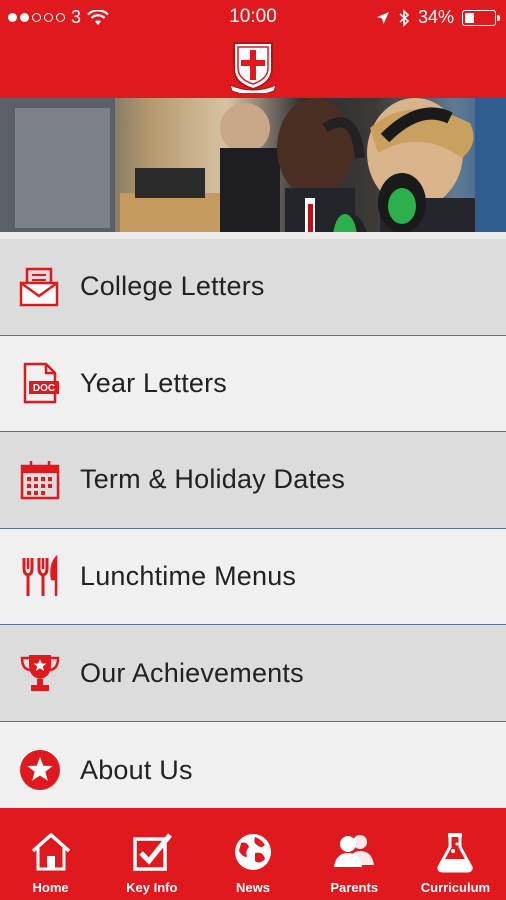 This screenshot has height=900, width=506. Describe the element at coordinates (40, 576) in the screenshot. I see `fork-knife-icon` at that location.